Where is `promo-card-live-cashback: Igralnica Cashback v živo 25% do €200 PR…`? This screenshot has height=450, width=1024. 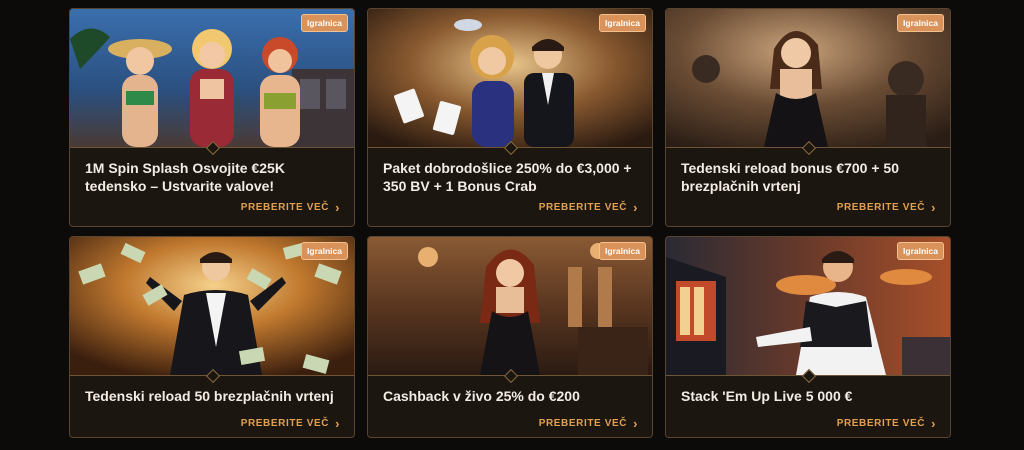 promo-card-live-cashback: Igralnica Cashback v živo 25% do €200 PR… is located at coordinates (510, 337).